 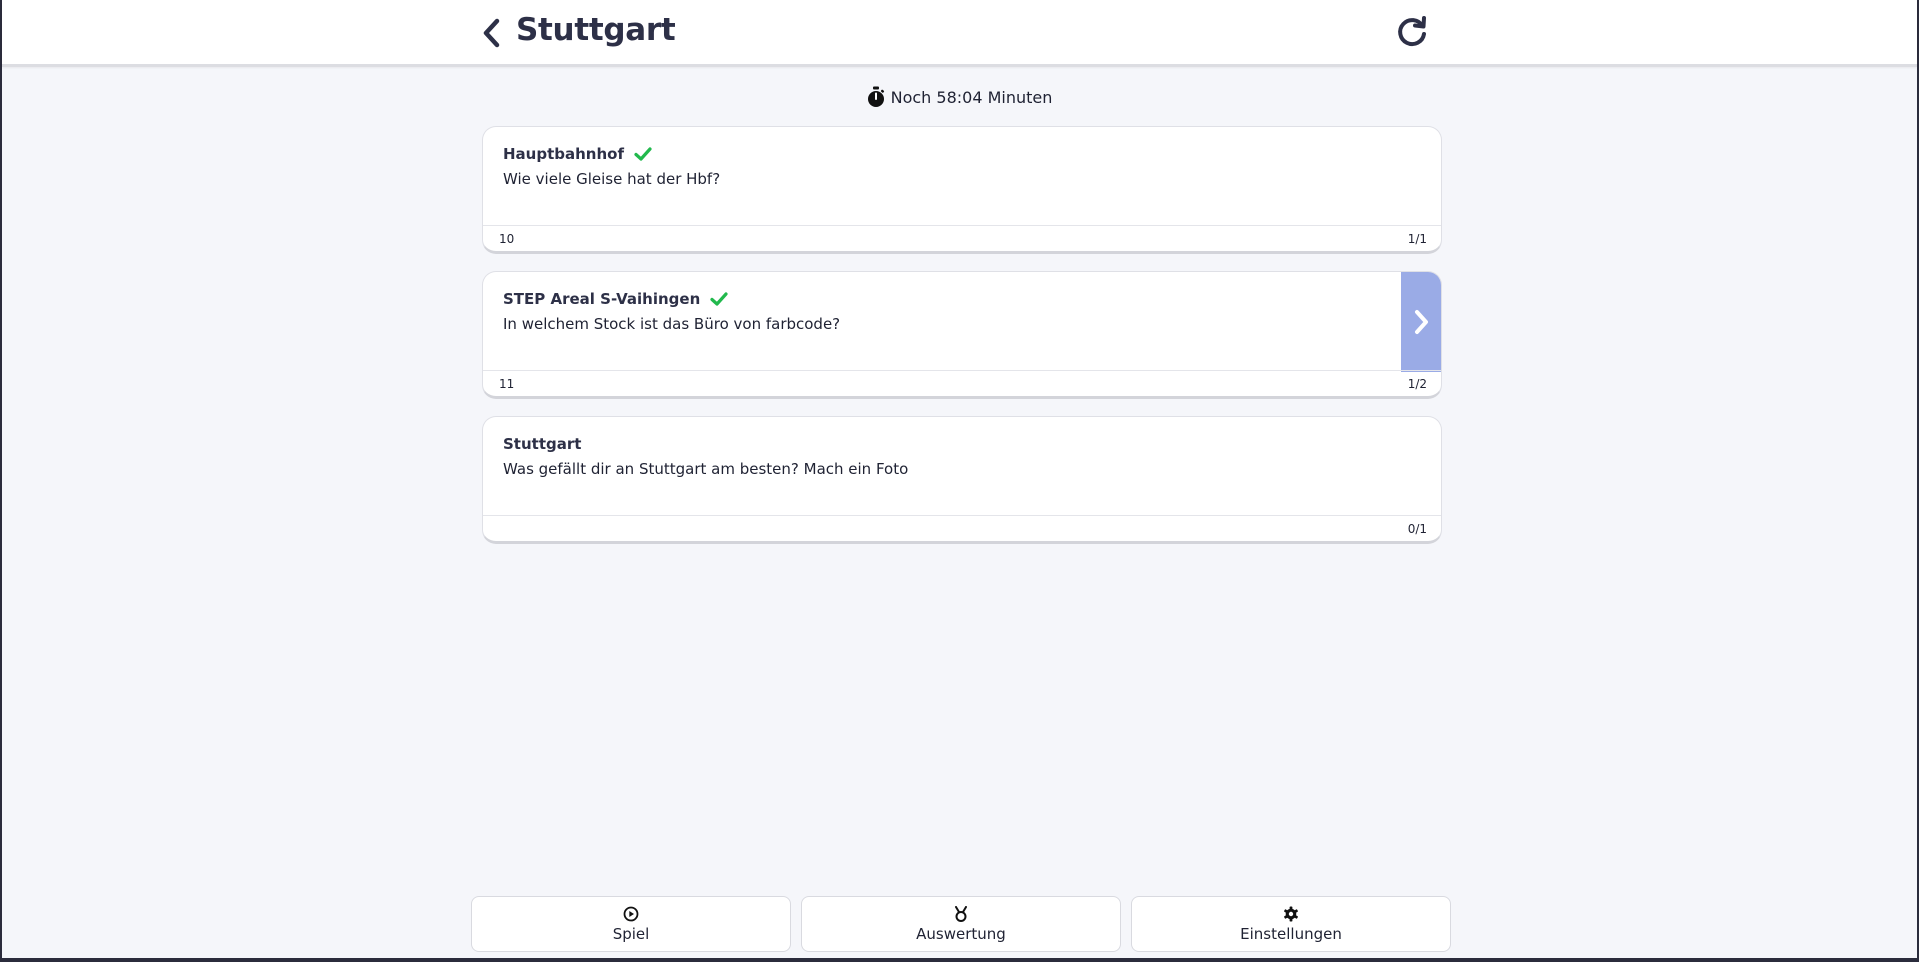 I want to click on card-progress: 0/1, so click(x=1417, y=529).